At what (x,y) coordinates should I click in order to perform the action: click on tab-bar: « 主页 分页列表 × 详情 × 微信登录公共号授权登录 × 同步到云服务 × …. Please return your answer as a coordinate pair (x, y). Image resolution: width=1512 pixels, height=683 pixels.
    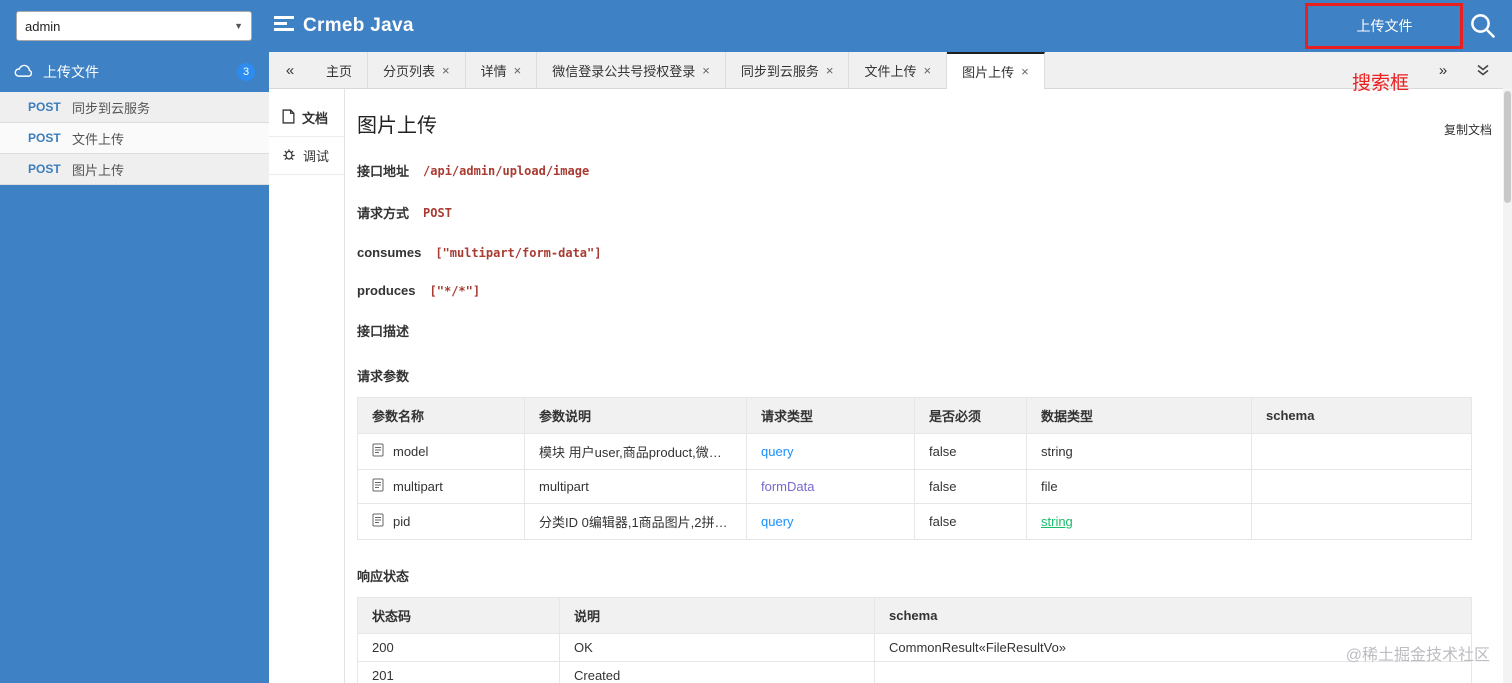
    Looking at the image, I should click on (890, 70).